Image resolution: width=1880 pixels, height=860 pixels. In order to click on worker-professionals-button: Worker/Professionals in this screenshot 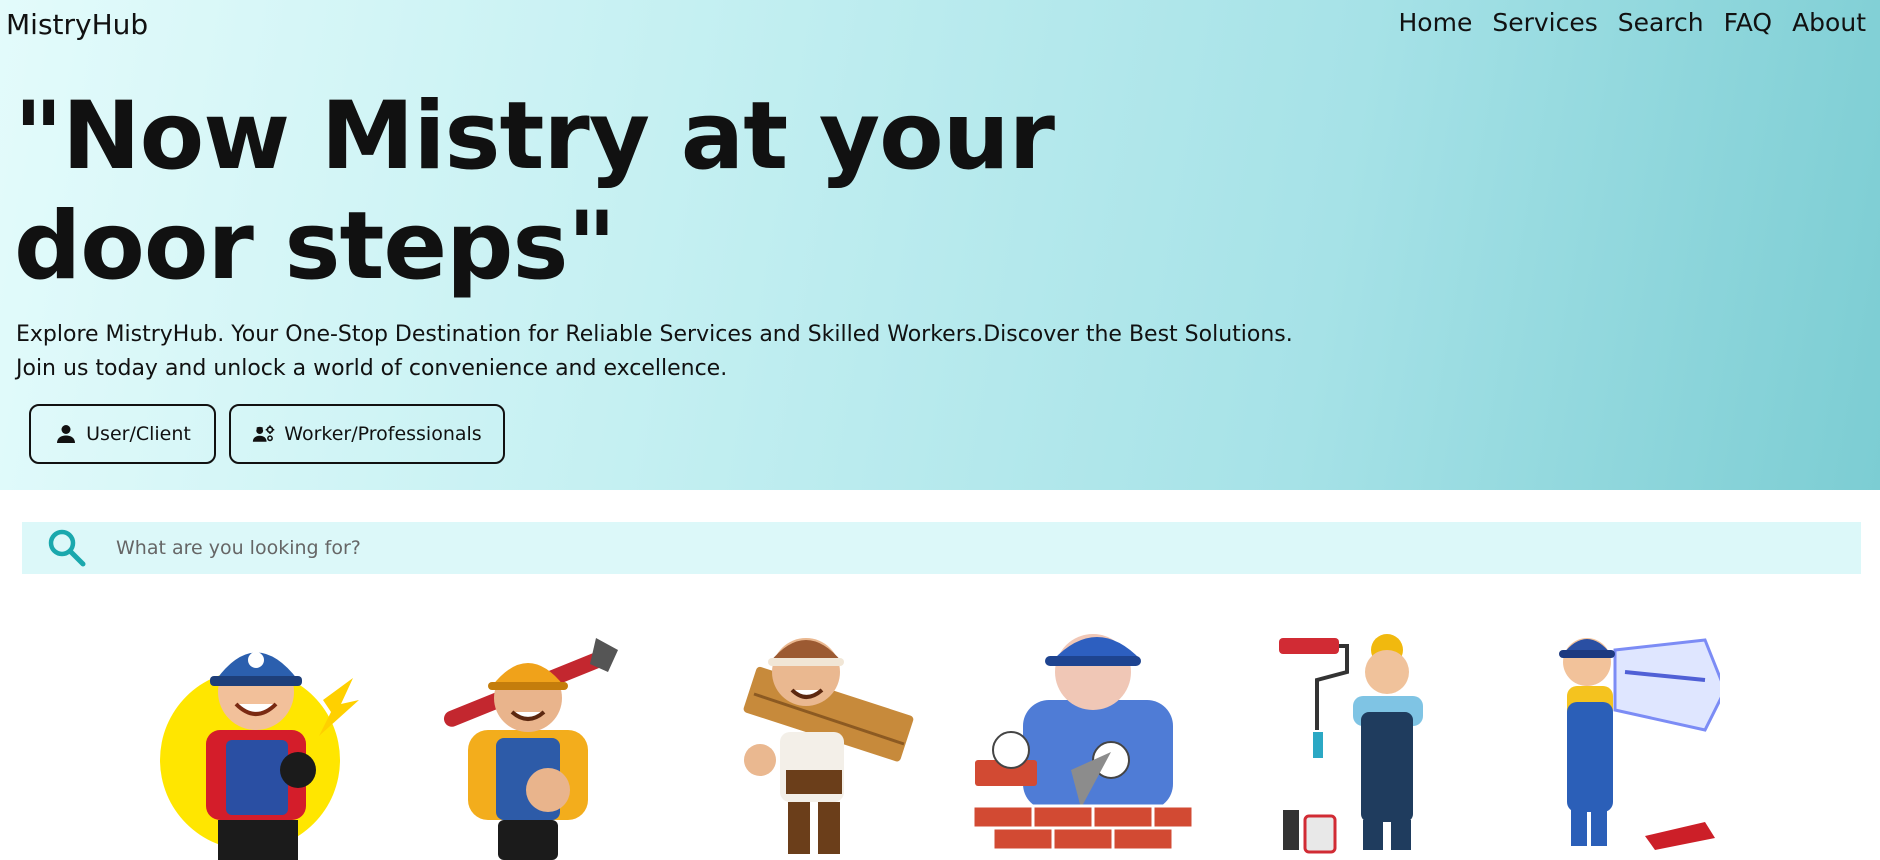, I will do `click(367, 434)`.